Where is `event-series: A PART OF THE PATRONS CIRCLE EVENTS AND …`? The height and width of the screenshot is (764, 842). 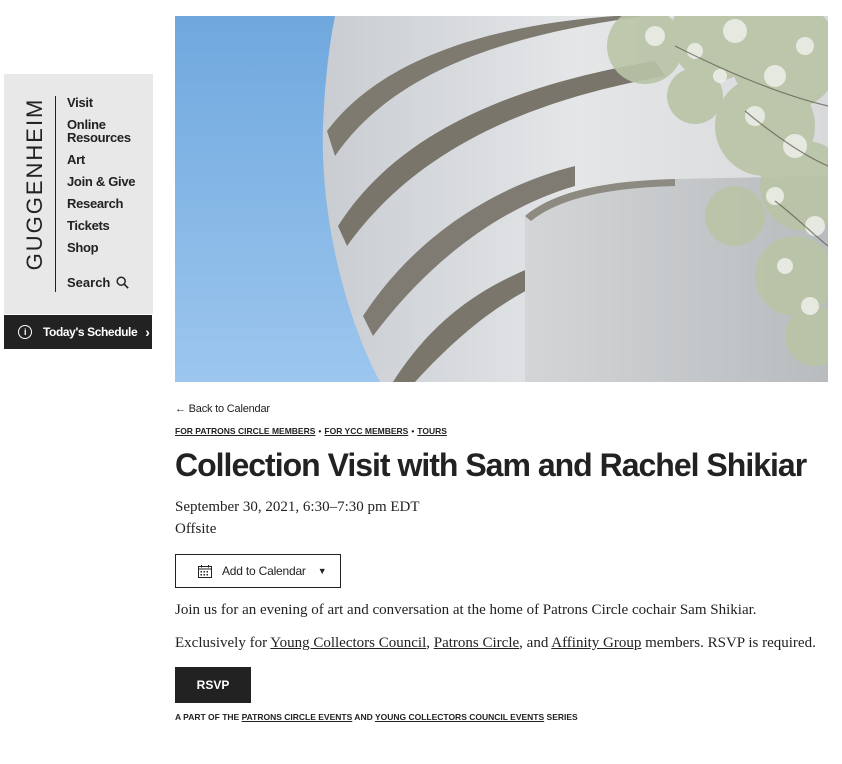 event-series: A PART OF THE PATRONS CIRCLE EVENTS AND … is located at coordinates (376, 717).